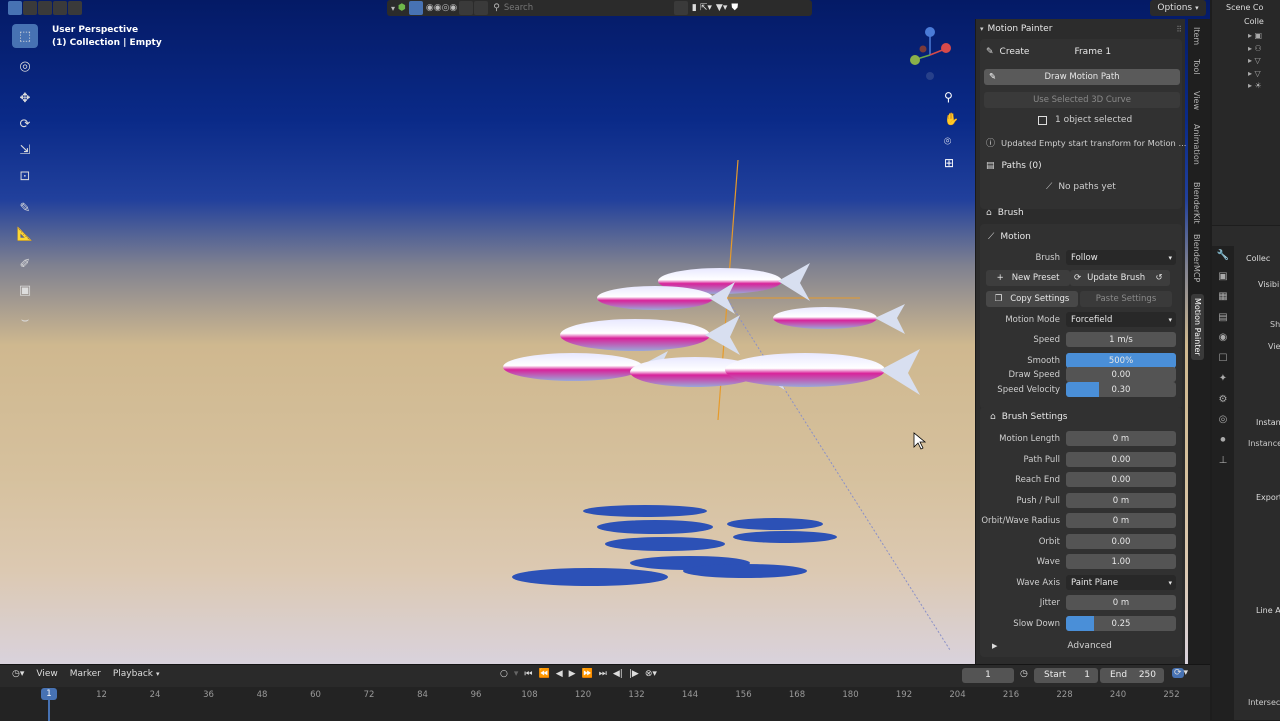 The height and width of the screenshot is (721, 1280). I want to click on revert-icon: ↺, so click(1159, 278).